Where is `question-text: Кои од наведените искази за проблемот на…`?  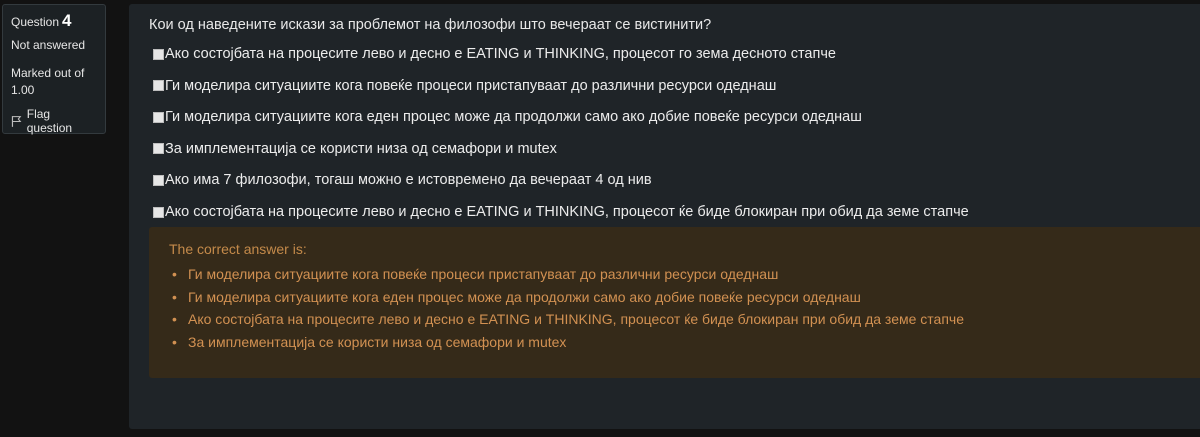 question-text: Кои од наведените искази за проблемот на… is located at coordinates (430, 25).